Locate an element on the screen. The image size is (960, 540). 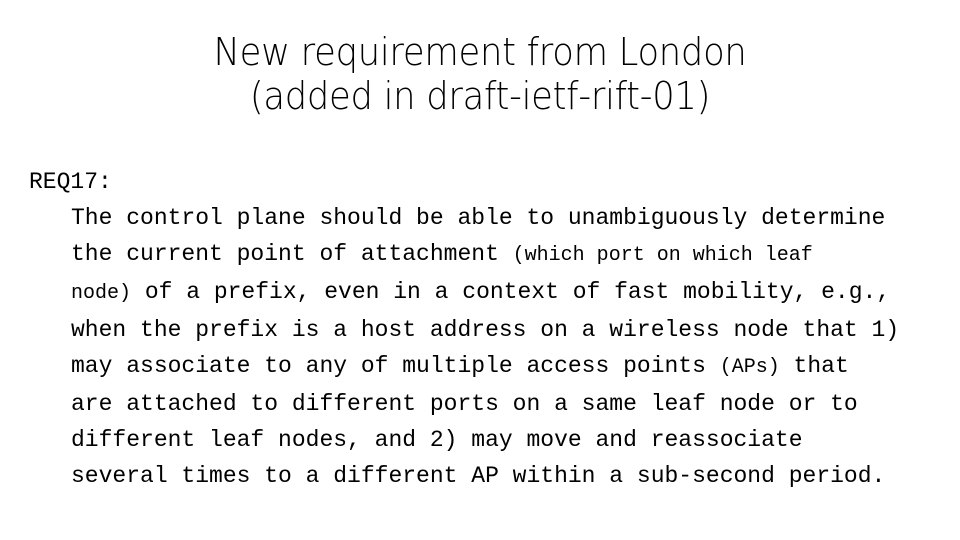
body-text-run: (which port on which leaf is located at coordinates (662, 255).